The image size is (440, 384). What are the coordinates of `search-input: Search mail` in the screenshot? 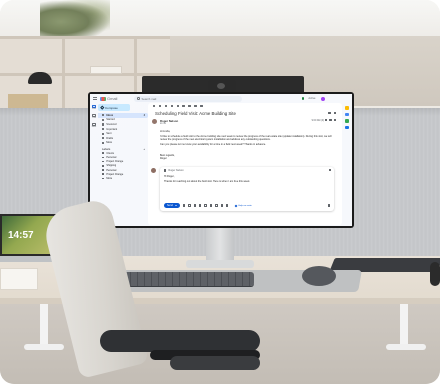 It's located at (188, 98).